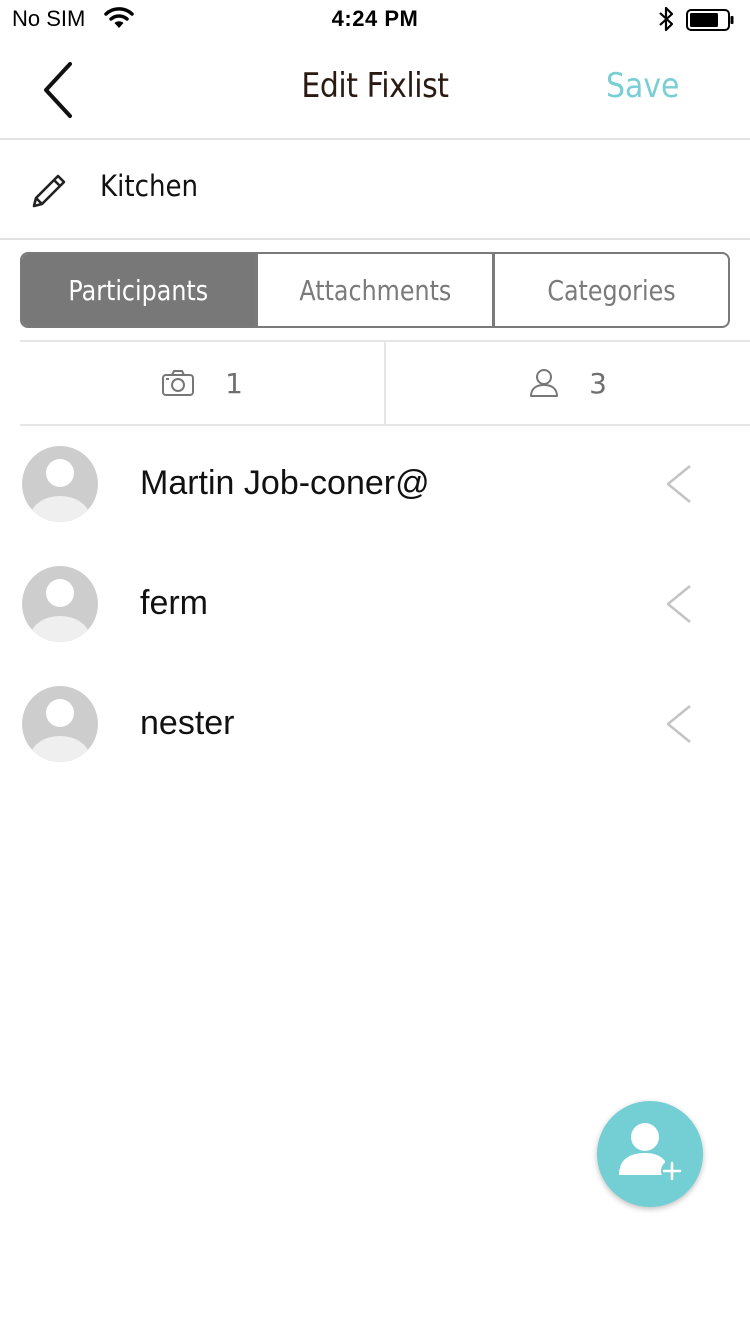 This screenshot has width=750, height=1334. I want to click on tab-participants-label: Participants, so click(138, 290).